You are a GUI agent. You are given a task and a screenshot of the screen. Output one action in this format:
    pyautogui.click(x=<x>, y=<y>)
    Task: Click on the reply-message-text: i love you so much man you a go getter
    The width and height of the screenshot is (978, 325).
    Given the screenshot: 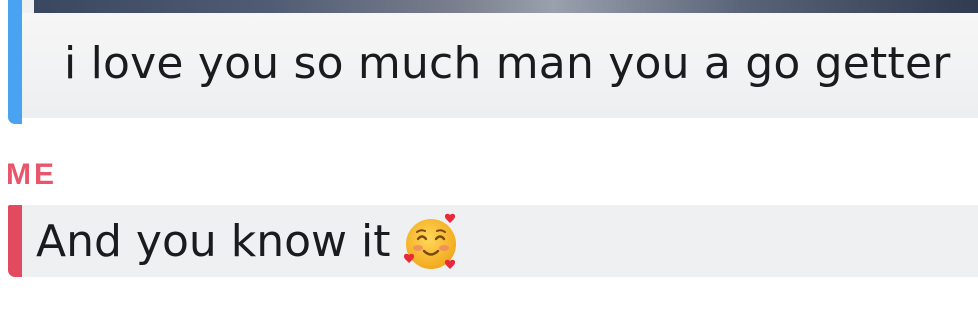 What is the action you would take?
    pyautogui.click(x=507, y=63)
    